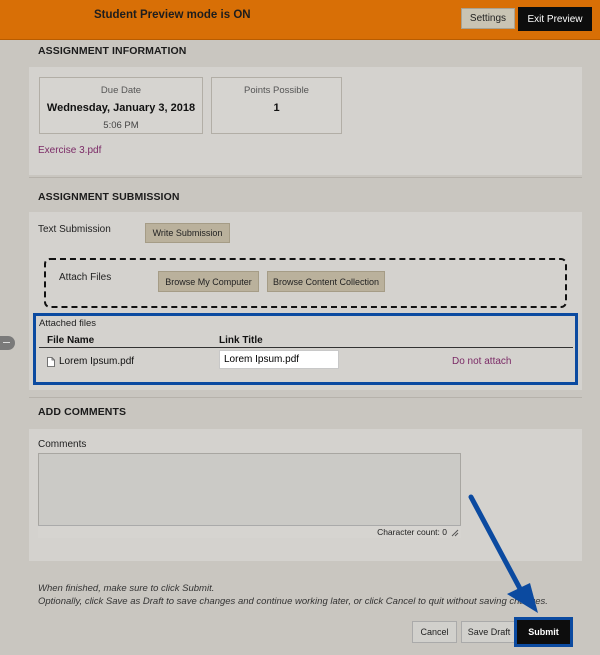  I want to click on callout-arrow, so click(503, 553).